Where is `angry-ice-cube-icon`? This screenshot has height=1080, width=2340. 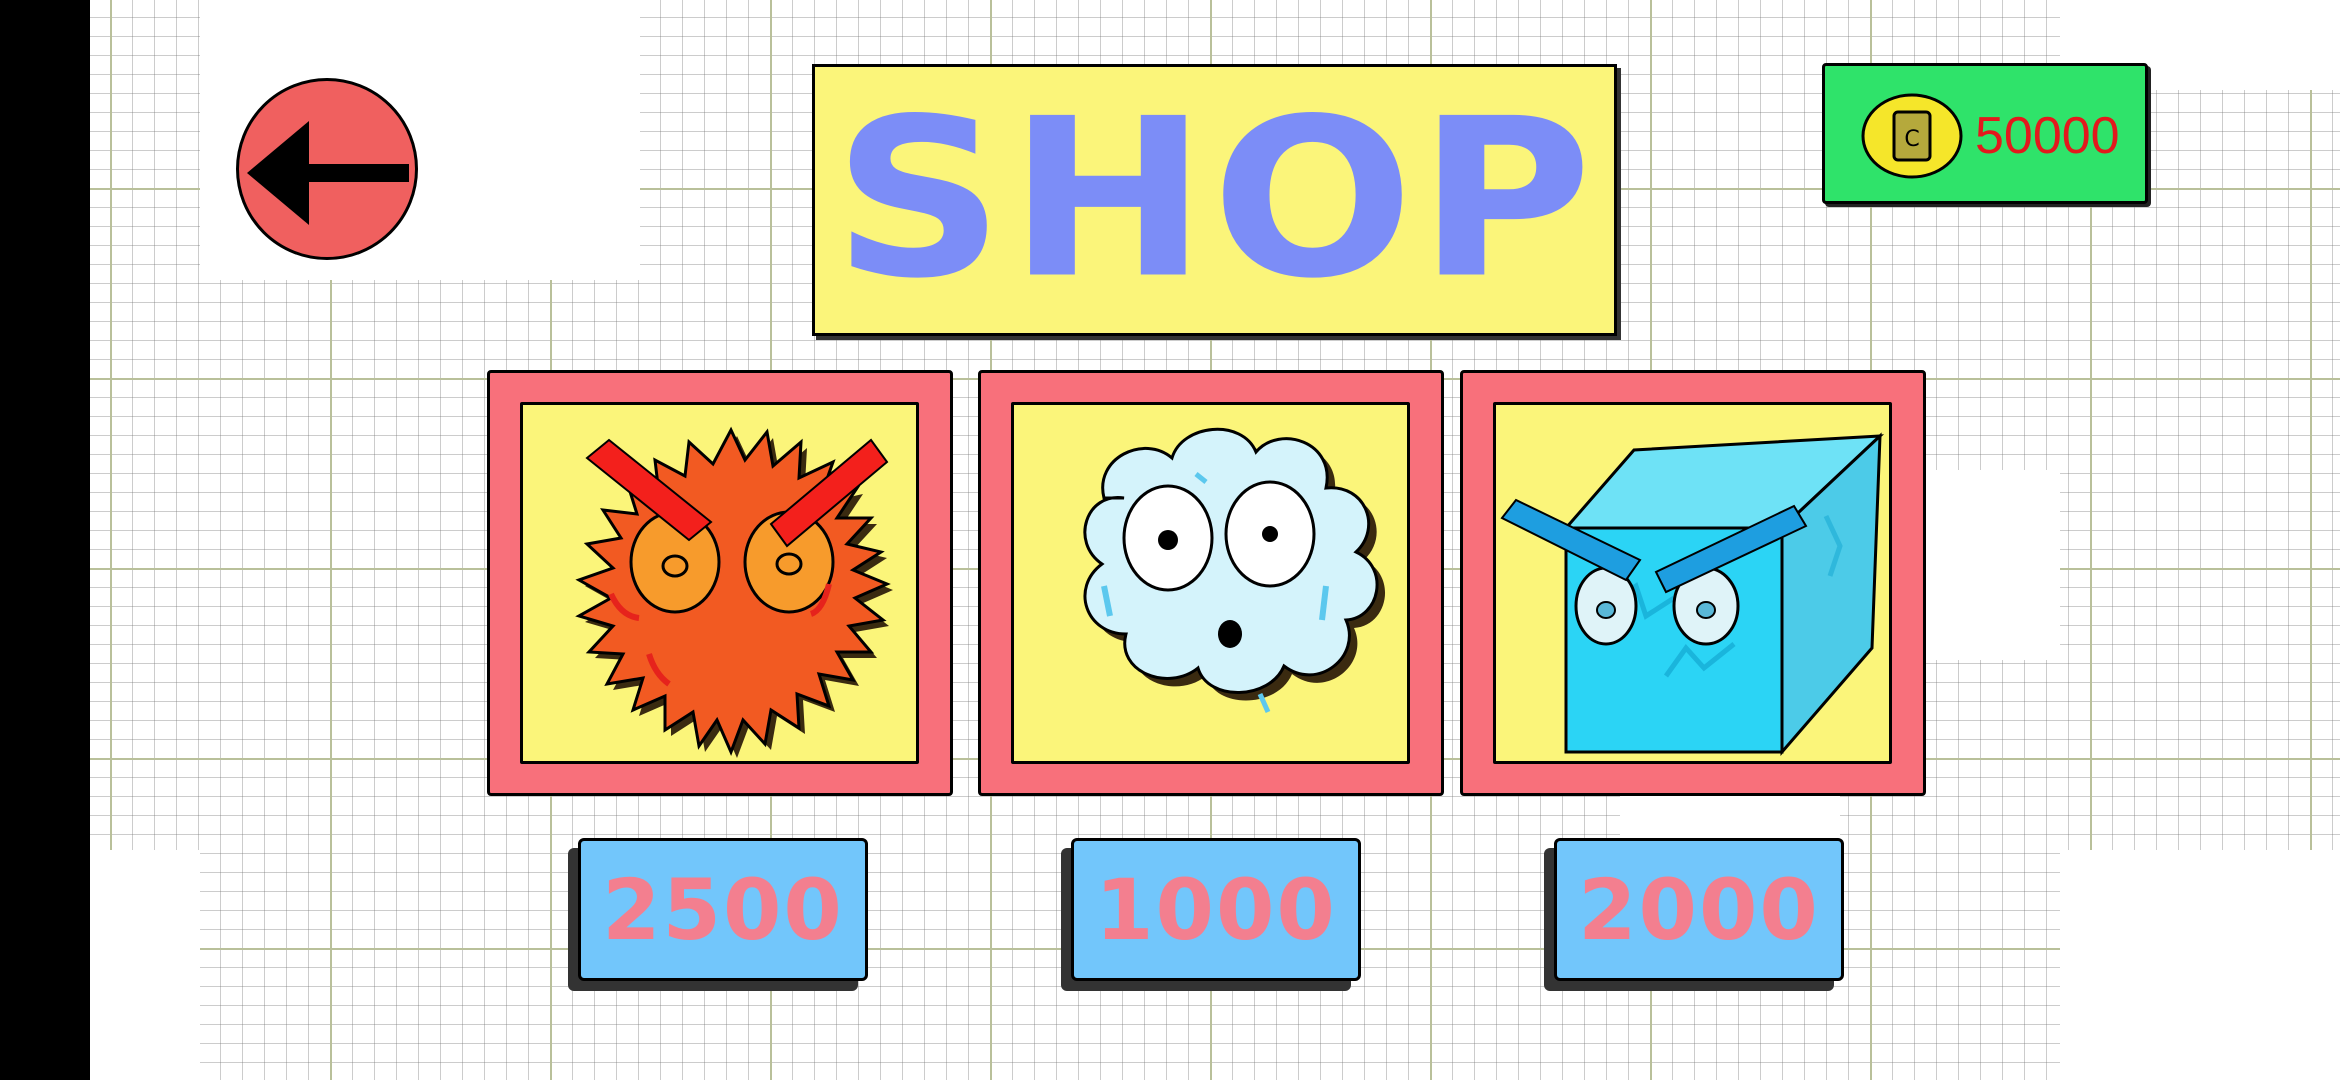 angry-ice-cube-icon is located at coordinates (1692, 594).